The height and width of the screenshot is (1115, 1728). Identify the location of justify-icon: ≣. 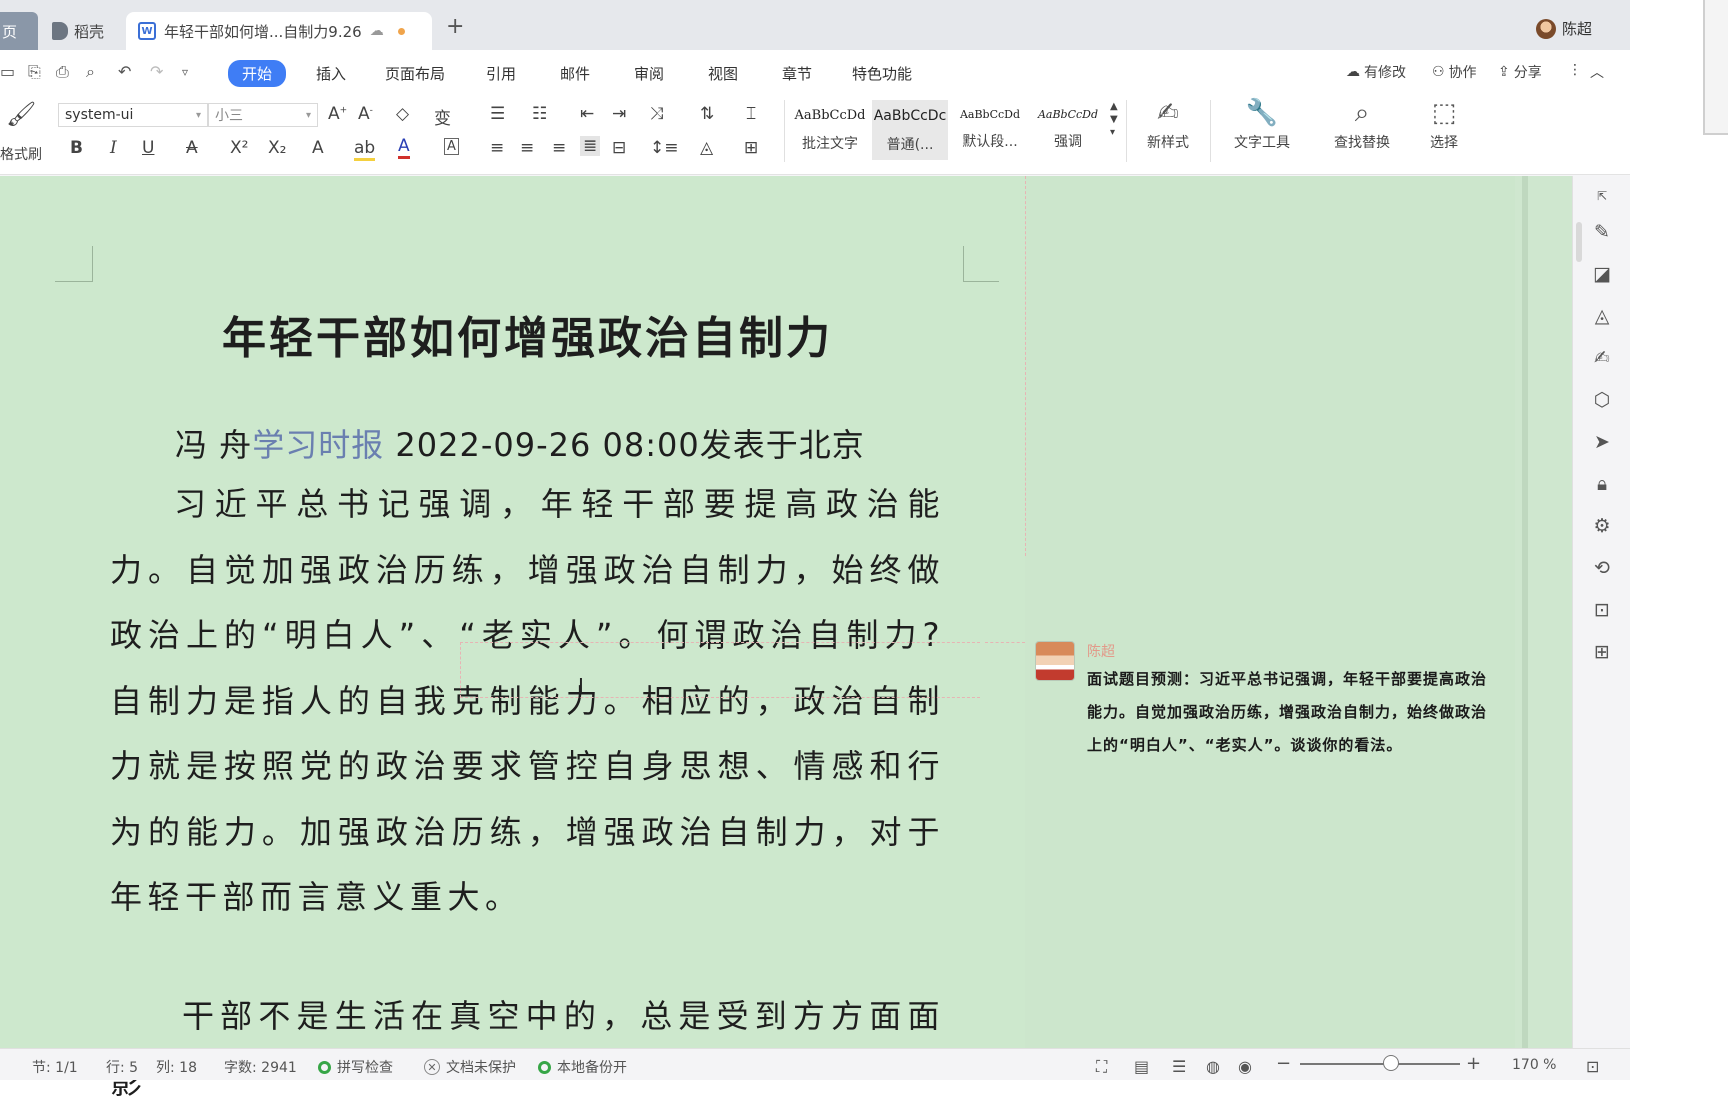
(590, 146).